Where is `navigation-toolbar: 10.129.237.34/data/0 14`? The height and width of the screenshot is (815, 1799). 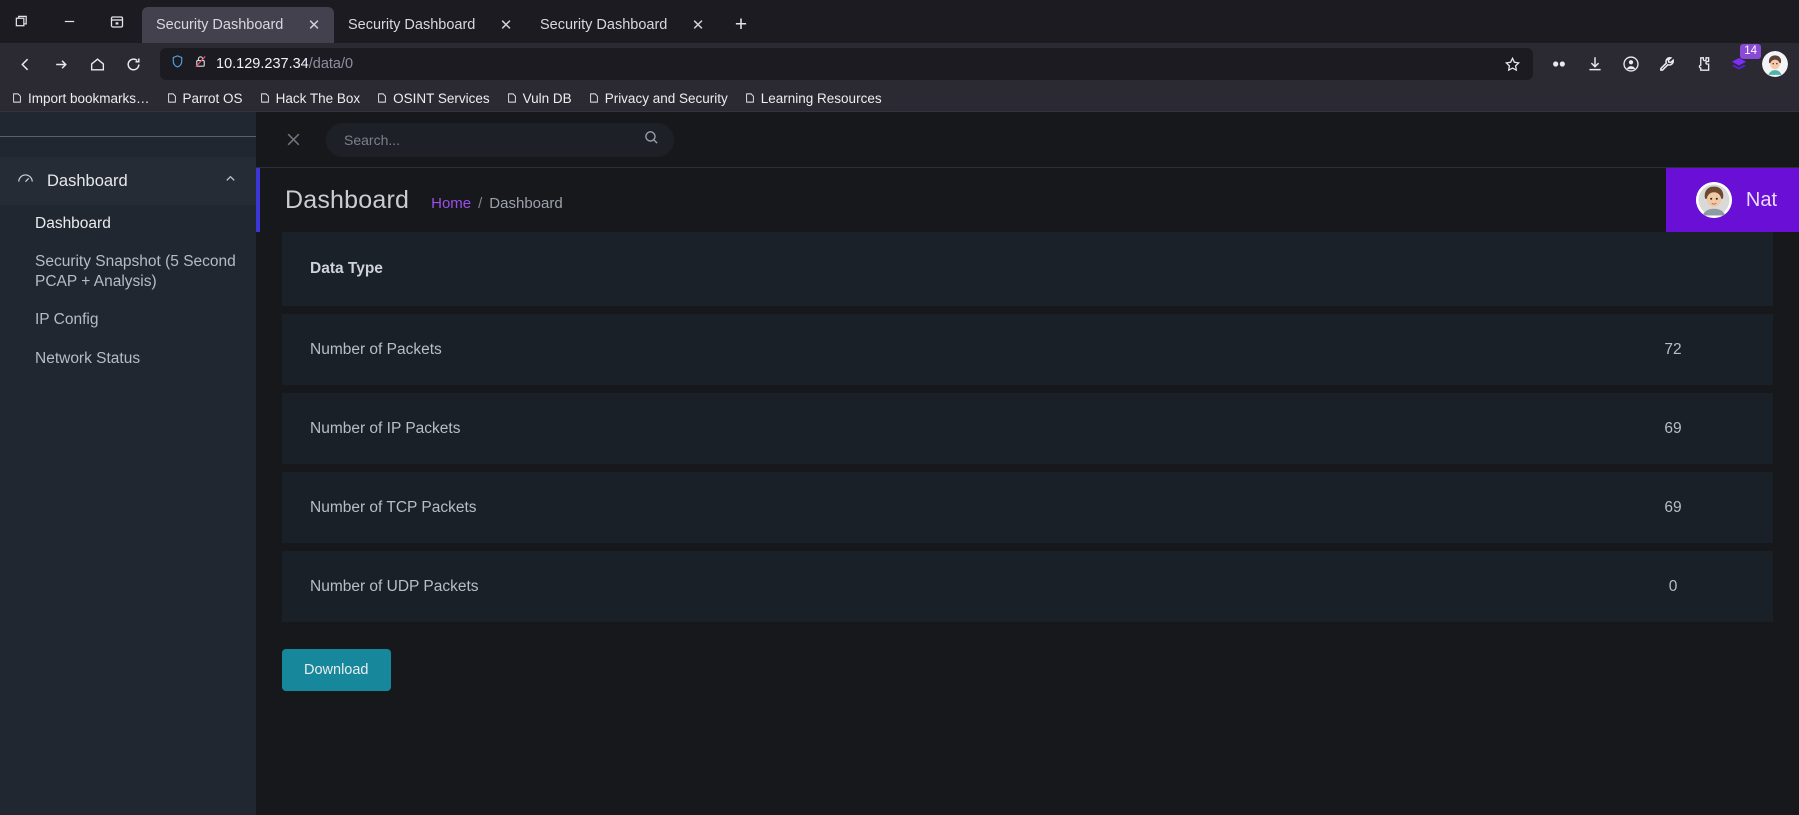 navigation-toolbar: 10.129.237.34/data/0 14 is located at coordinates (899, 64).